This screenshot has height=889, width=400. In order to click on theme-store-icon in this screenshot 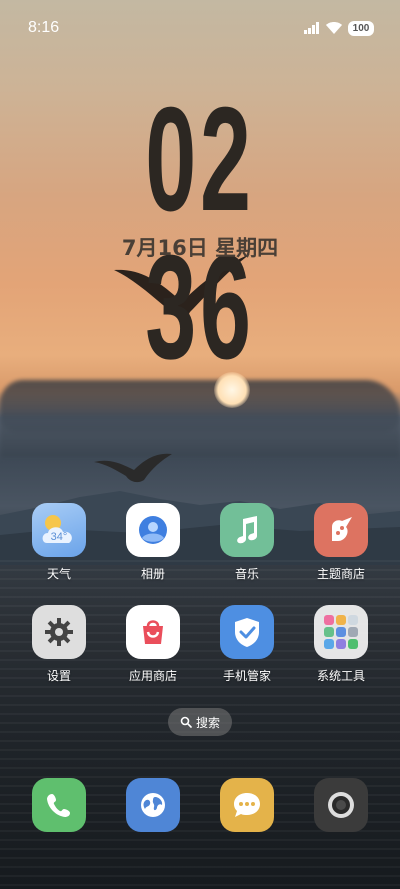, I will do `click(341, 530)`.